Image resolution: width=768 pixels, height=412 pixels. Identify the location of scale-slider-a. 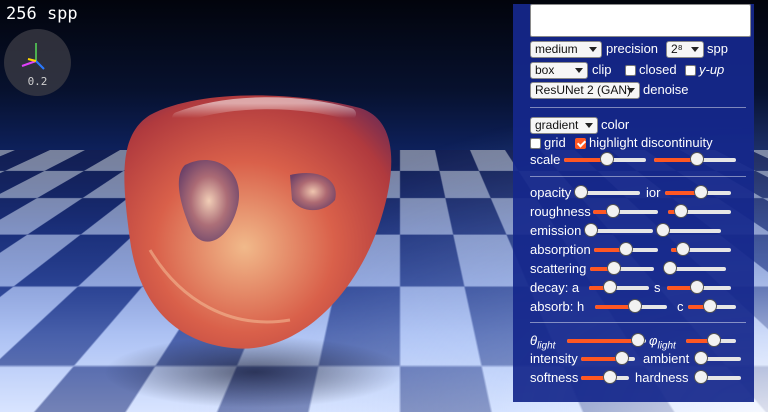
(605, 160).